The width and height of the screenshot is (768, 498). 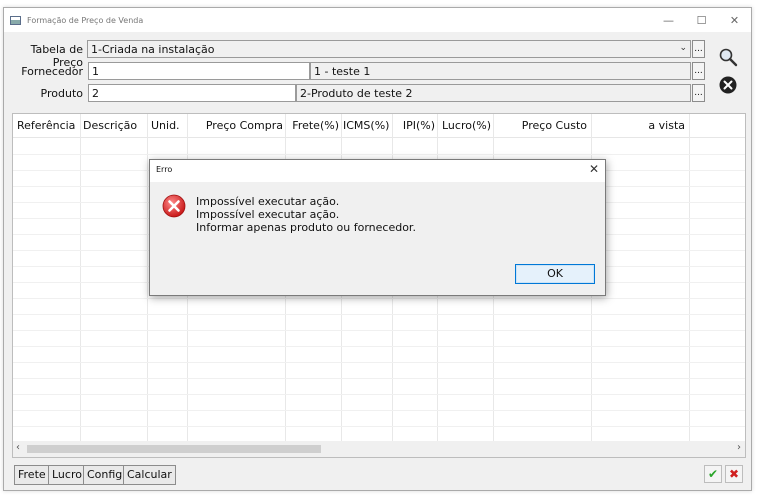 What do you see at coordinates (52, 71) in the screenshot?
I see `fornecedor-label: Fornecedor` at bounding box center [52, 71].